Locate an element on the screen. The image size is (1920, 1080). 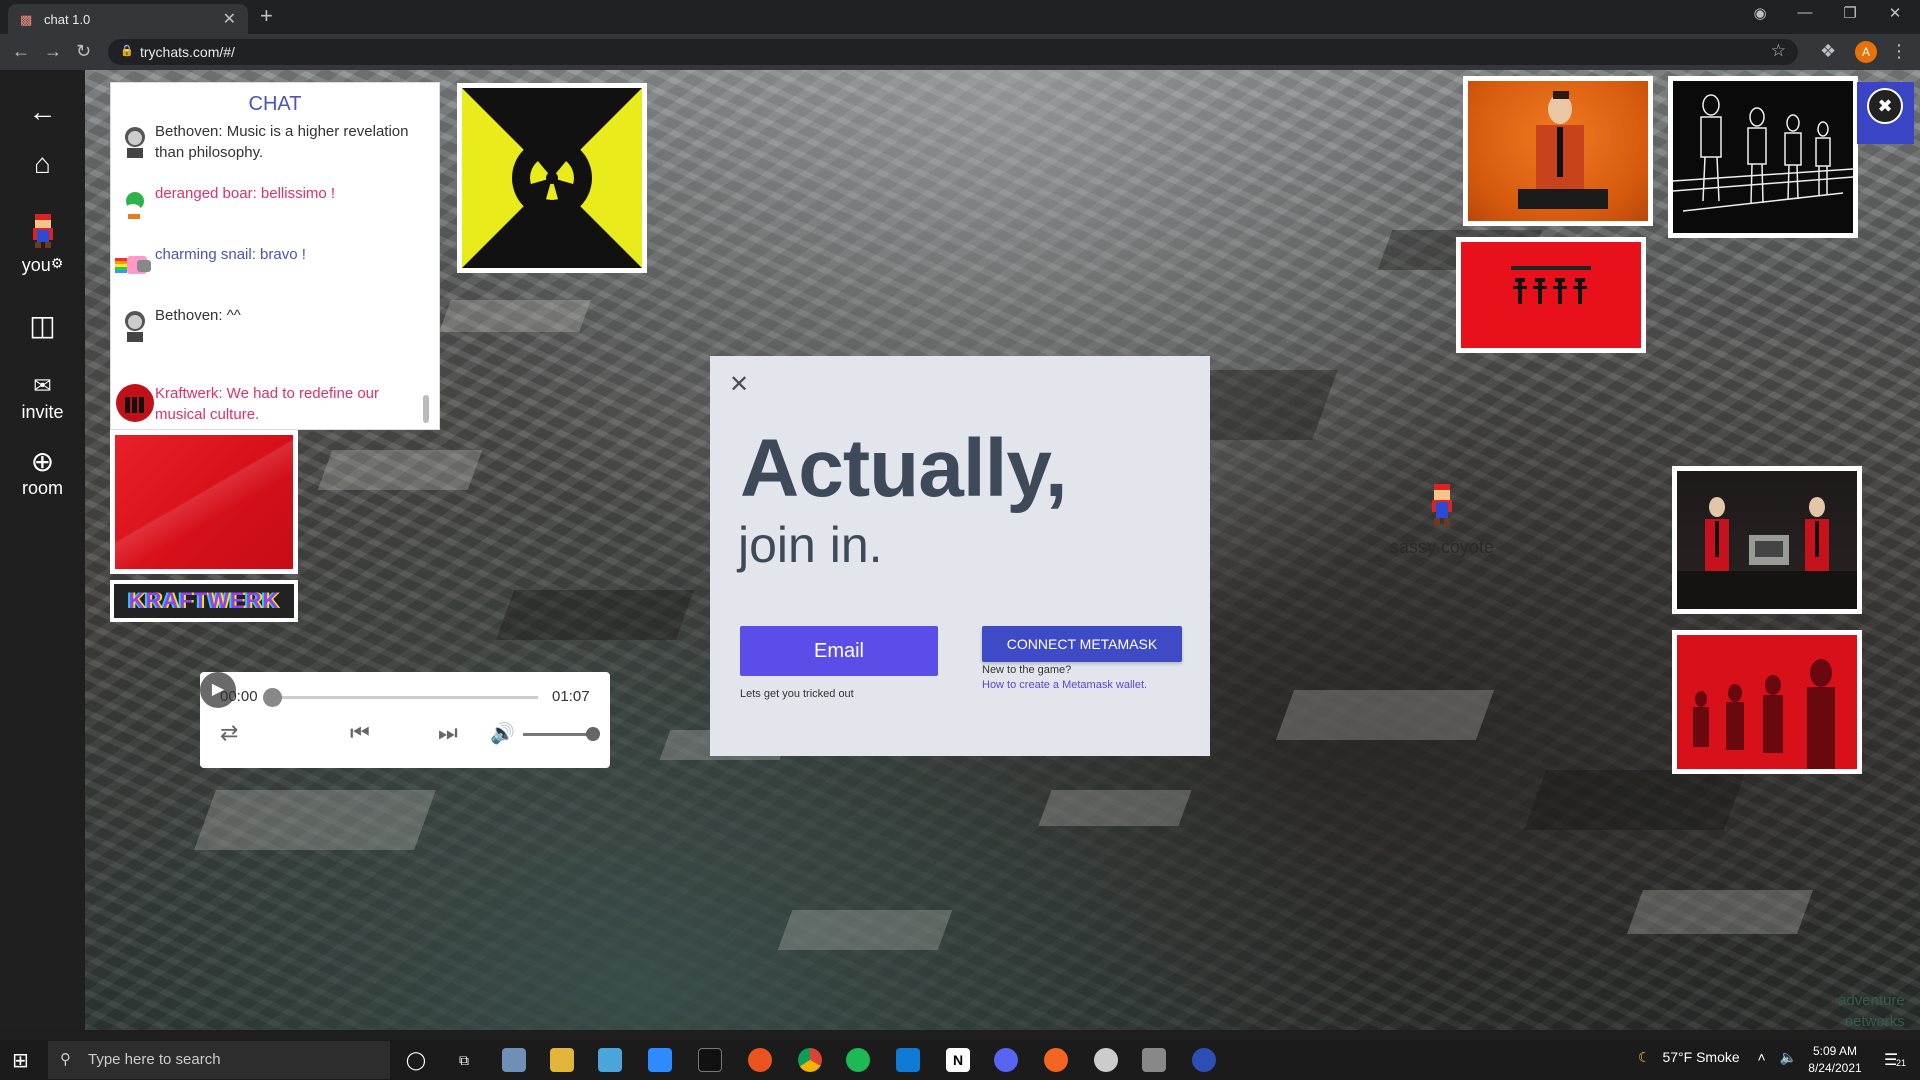
weather-moon-icon: ☾ is located at coordinates (1644, 1057).